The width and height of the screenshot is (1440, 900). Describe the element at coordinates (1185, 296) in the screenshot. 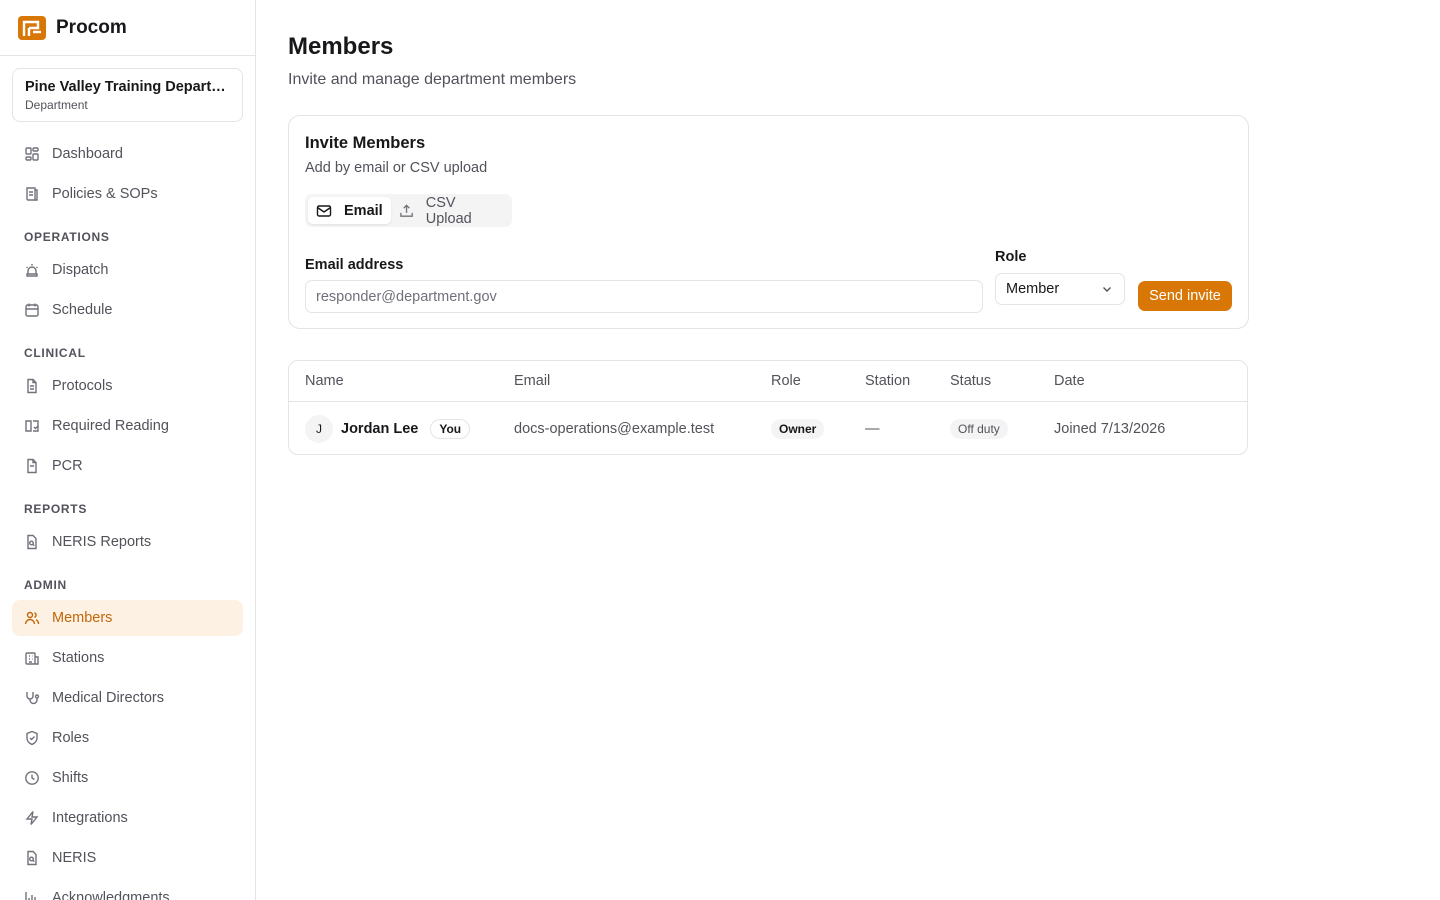

I see `send-invite-button: Send invite` at that location.